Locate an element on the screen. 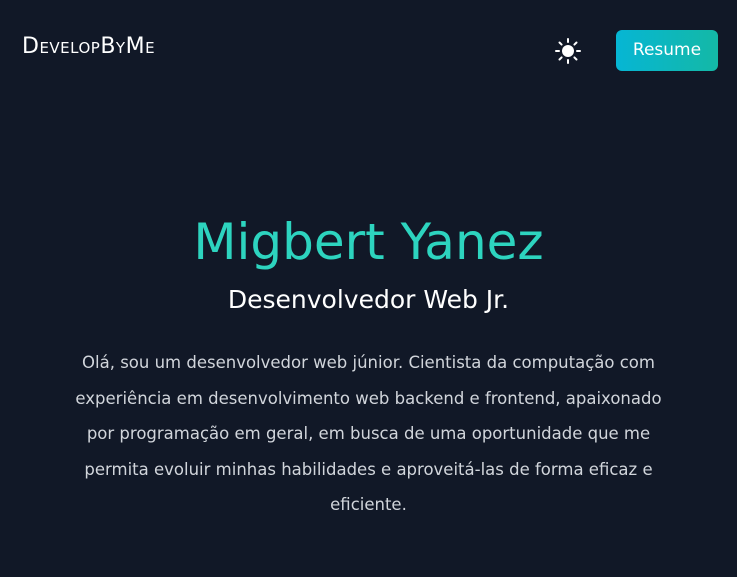 Image resolution: width=737 pixels, height=577 pixels. sun-icon is located at coordinates (568, 51).